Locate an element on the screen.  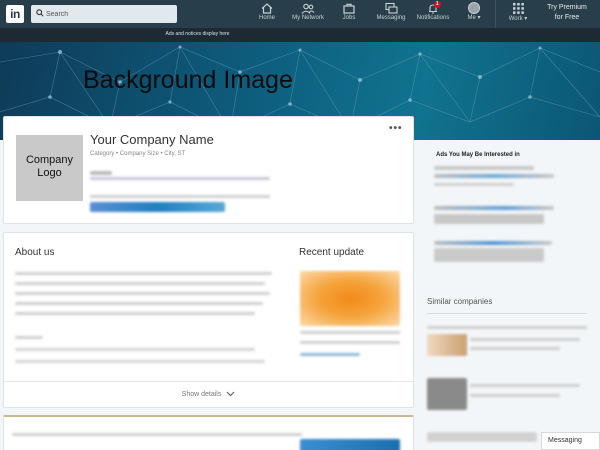
nav-label: My Network is located at coordinates (308, 18).